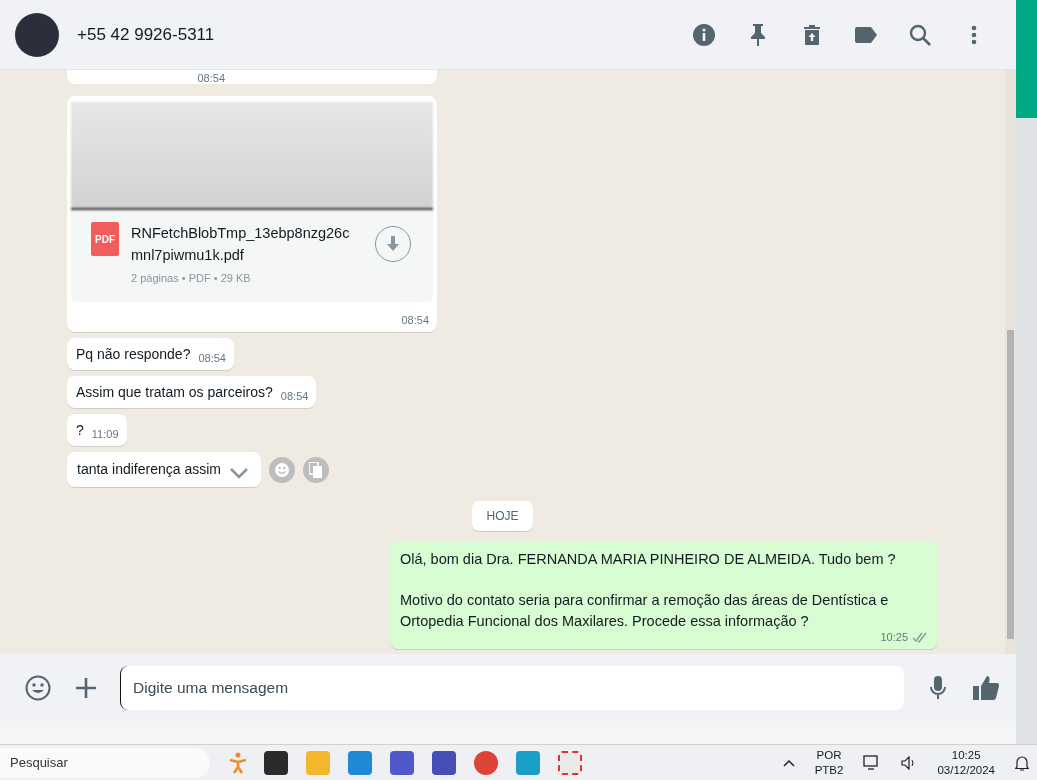 Image resolution: width=1037 pixels, height=780 pixels. Describe the element at coordinates (758, 34) in the screenshot. I see `pin-icon` at that location.